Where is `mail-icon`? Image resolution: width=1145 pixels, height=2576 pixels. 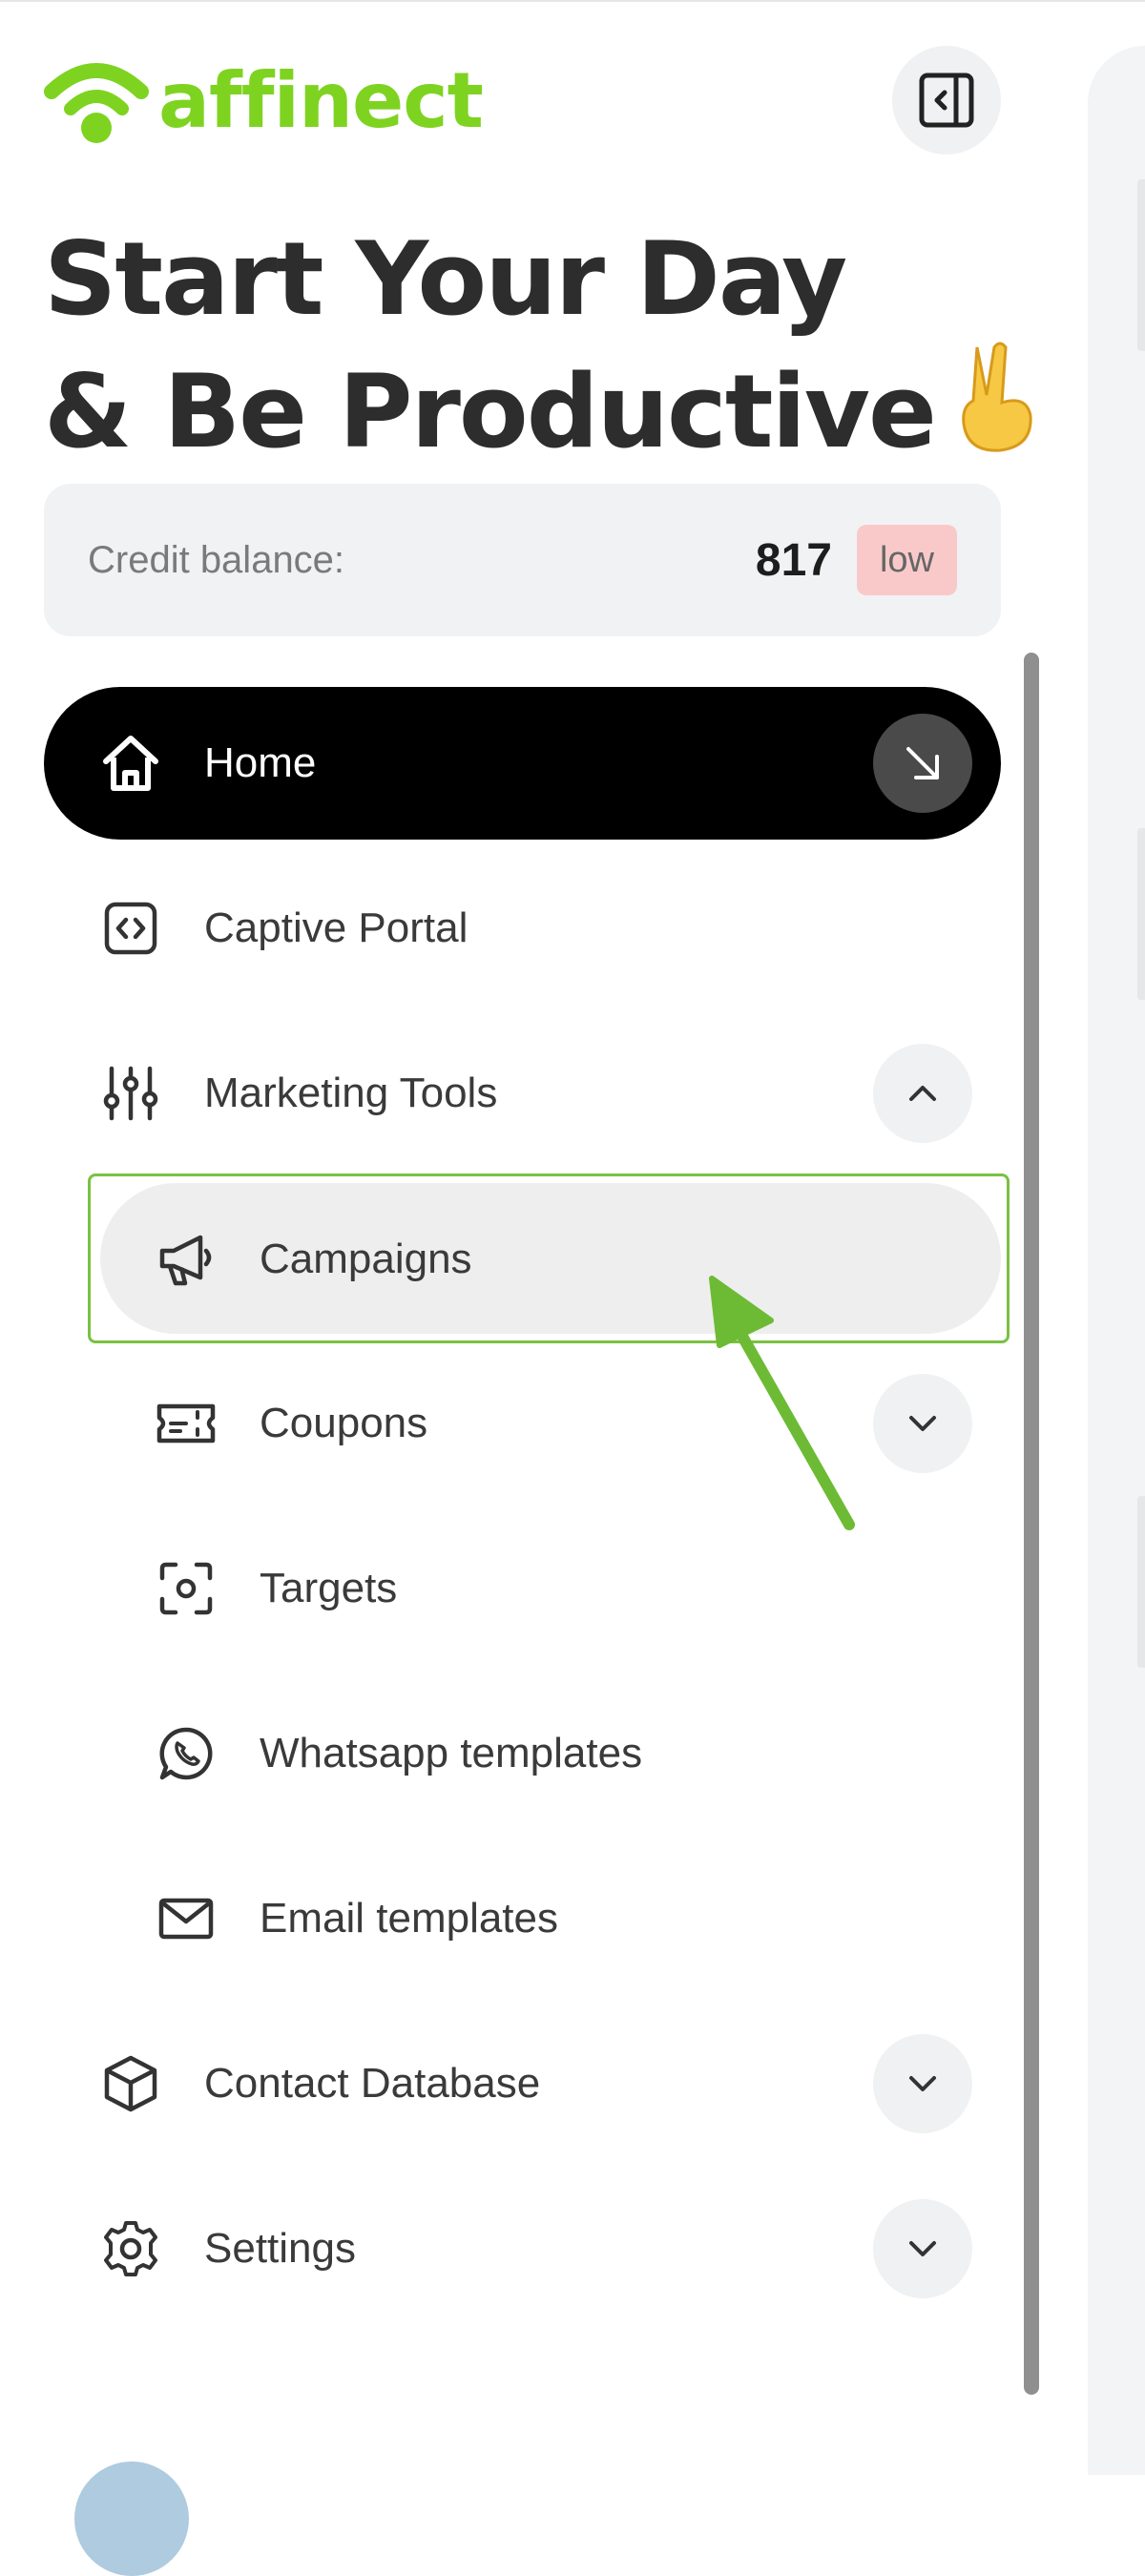
mail-icon is located at coordinates (186, 1918).